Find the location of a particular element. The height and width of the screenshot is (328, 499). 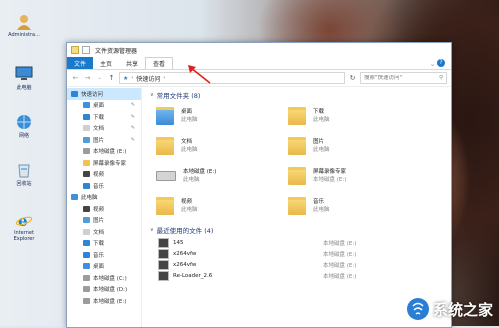

watermark: 系统之家 is located at coordinates (449, 309).